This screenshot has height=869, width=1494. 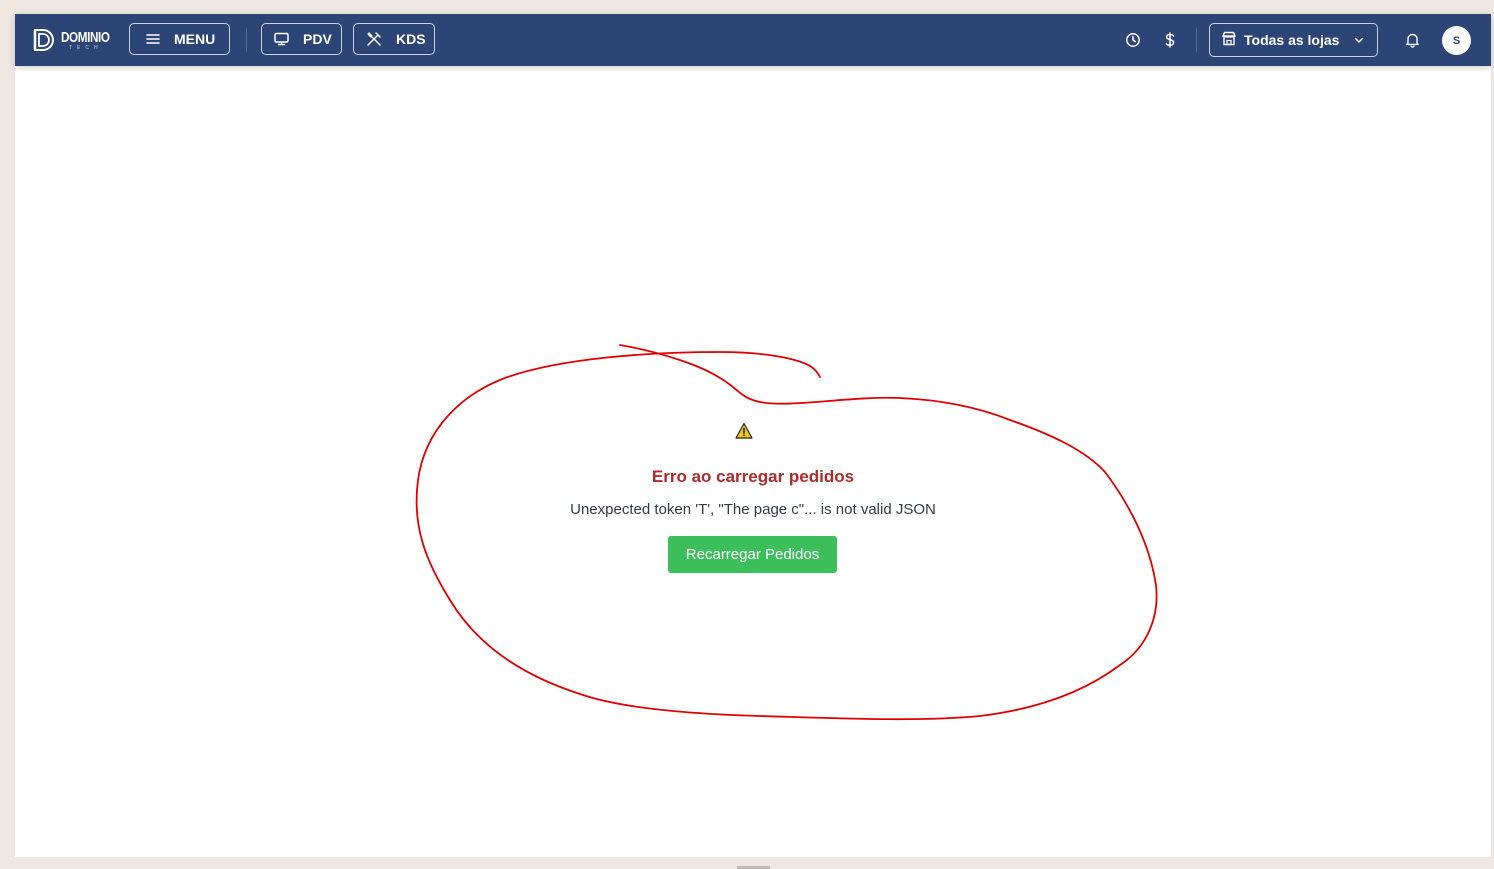 What do you see at coordinates (281, 39) in the screenshot?
I see `monitor-icon` at bounding box center [281, 39].